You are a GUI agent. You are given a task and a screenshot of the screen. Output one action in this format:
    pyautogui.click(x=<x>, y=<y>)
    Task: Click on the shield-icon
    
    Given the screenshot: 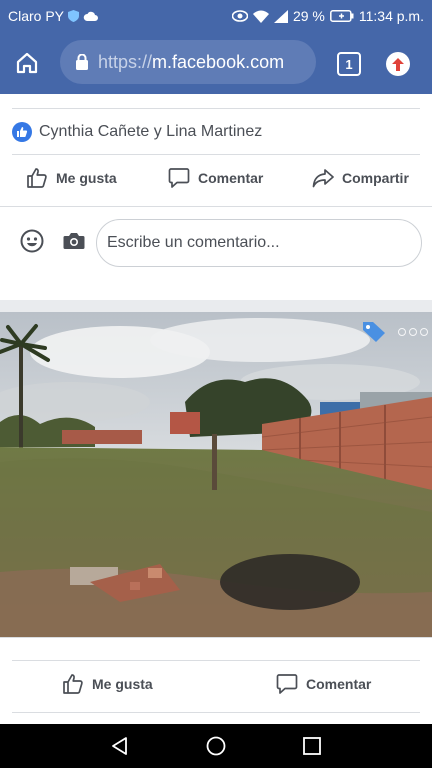 What is the action you would take?
    pyautogui.click(x=74, y=16)
    